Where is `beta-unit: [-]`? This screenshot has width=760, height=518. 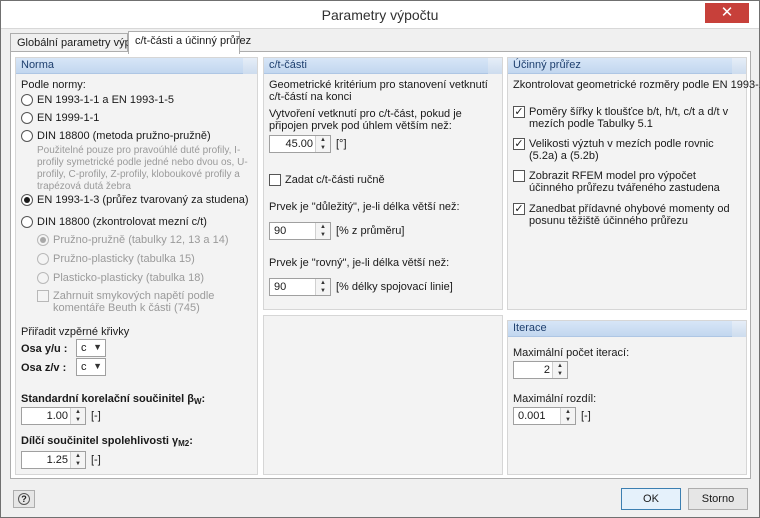
beta-unit: [-] is located at coordinates (96, 416).